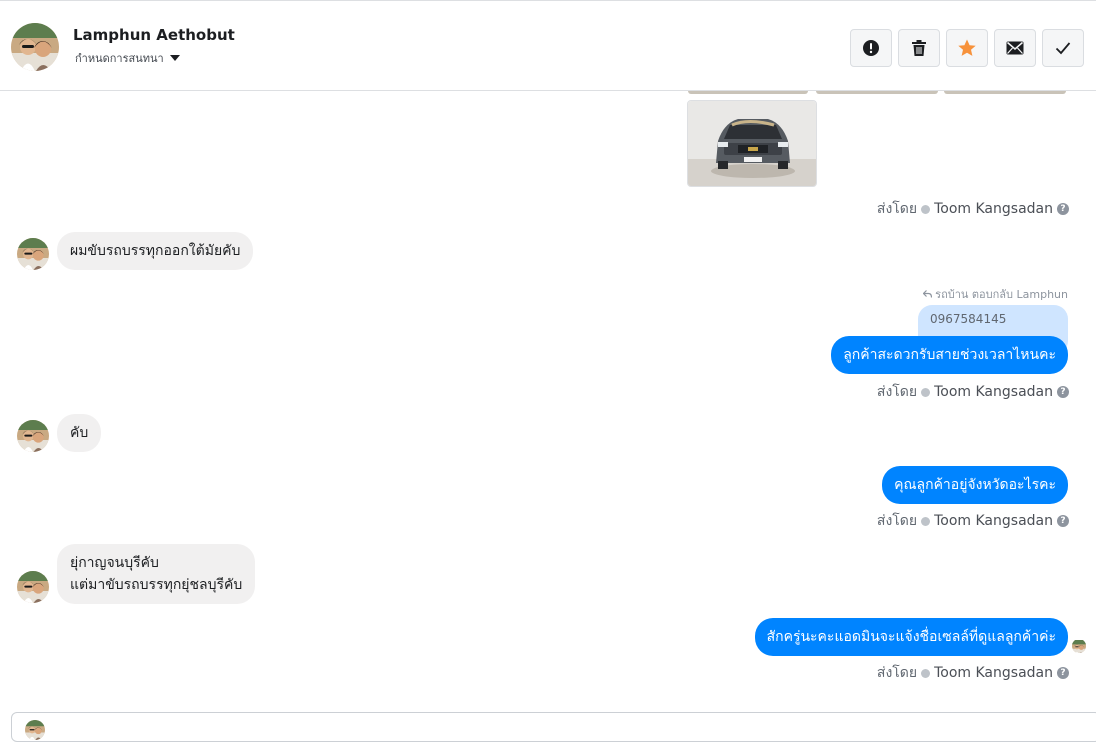  I want to click on contact-name: Lamphun Aethobut, so click(154, 35).